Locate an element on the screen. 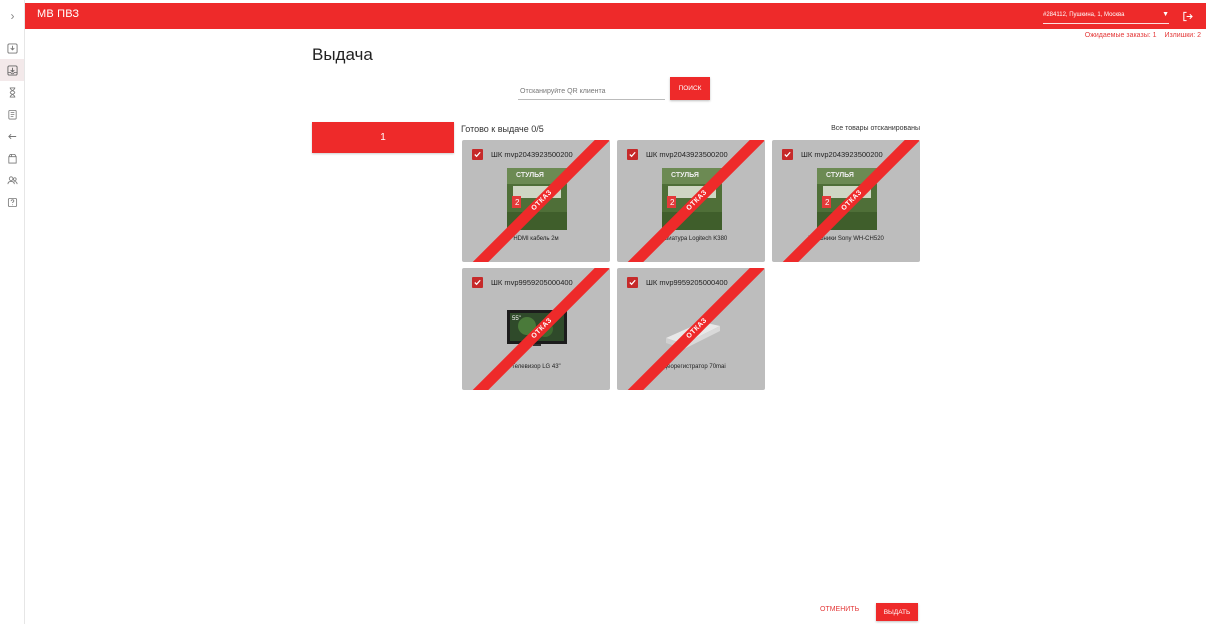  item-name: HDMI кабель 2м is located at coordinates (536, 239).